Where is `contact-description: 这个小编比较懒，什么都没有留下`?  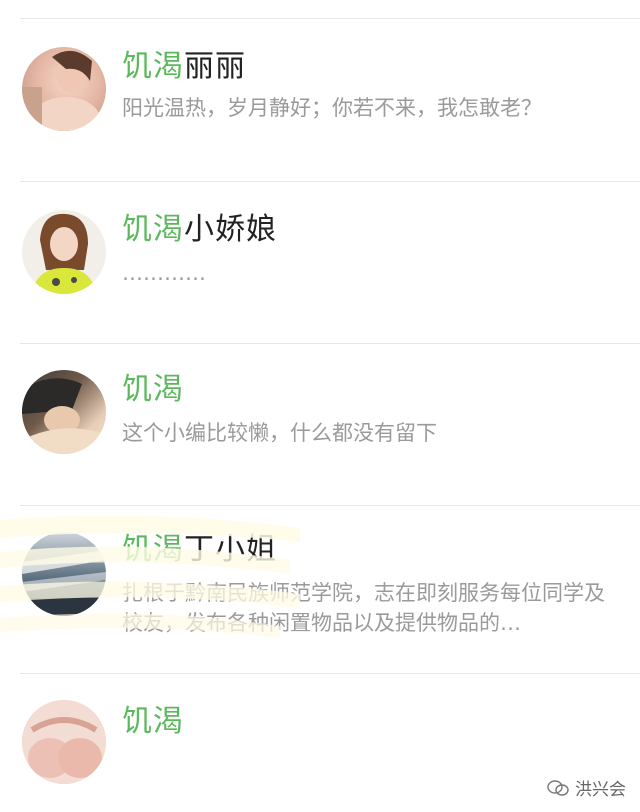 contact-description: 这个小编比较懒，什么都没有留下 is located at coordinates (279, 433).